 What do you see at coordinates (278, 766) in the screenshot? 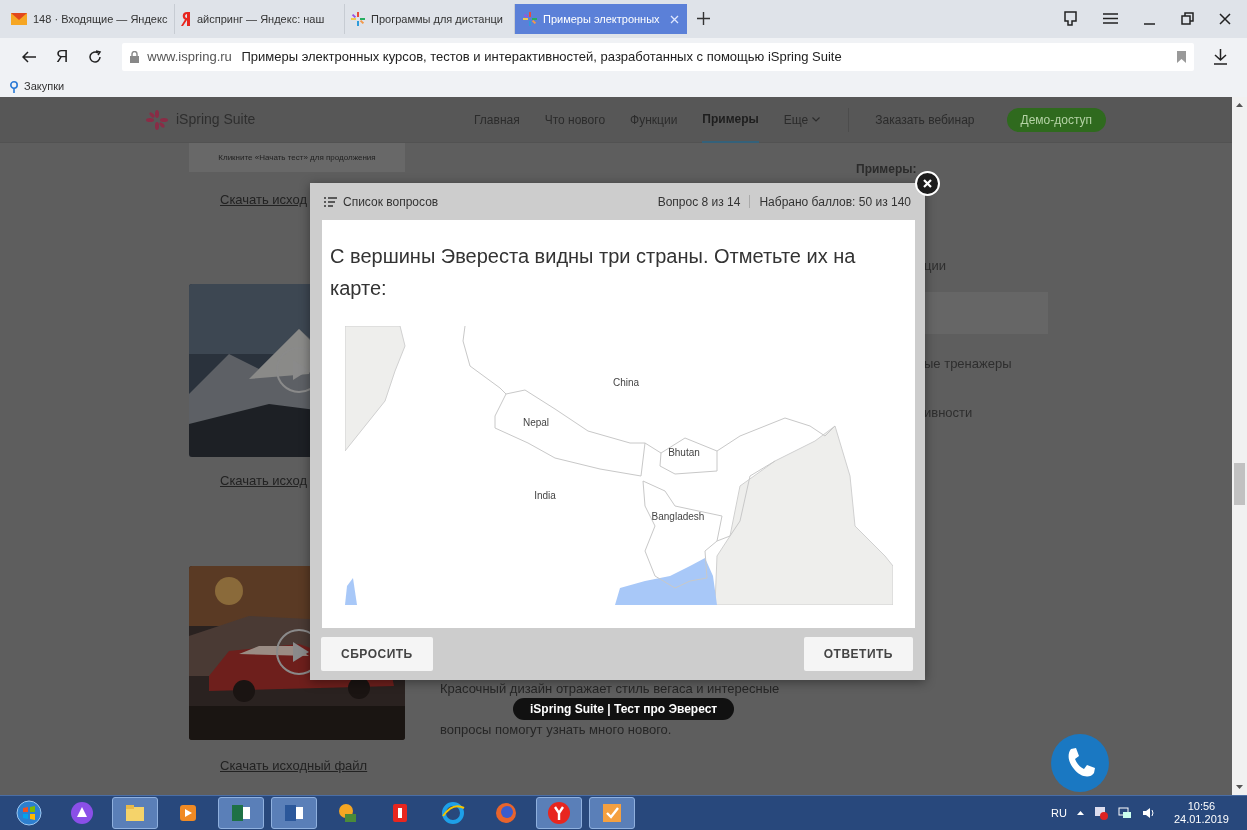
I see `download-link: Скачать исходный файл` at bounding box center [278, 766].